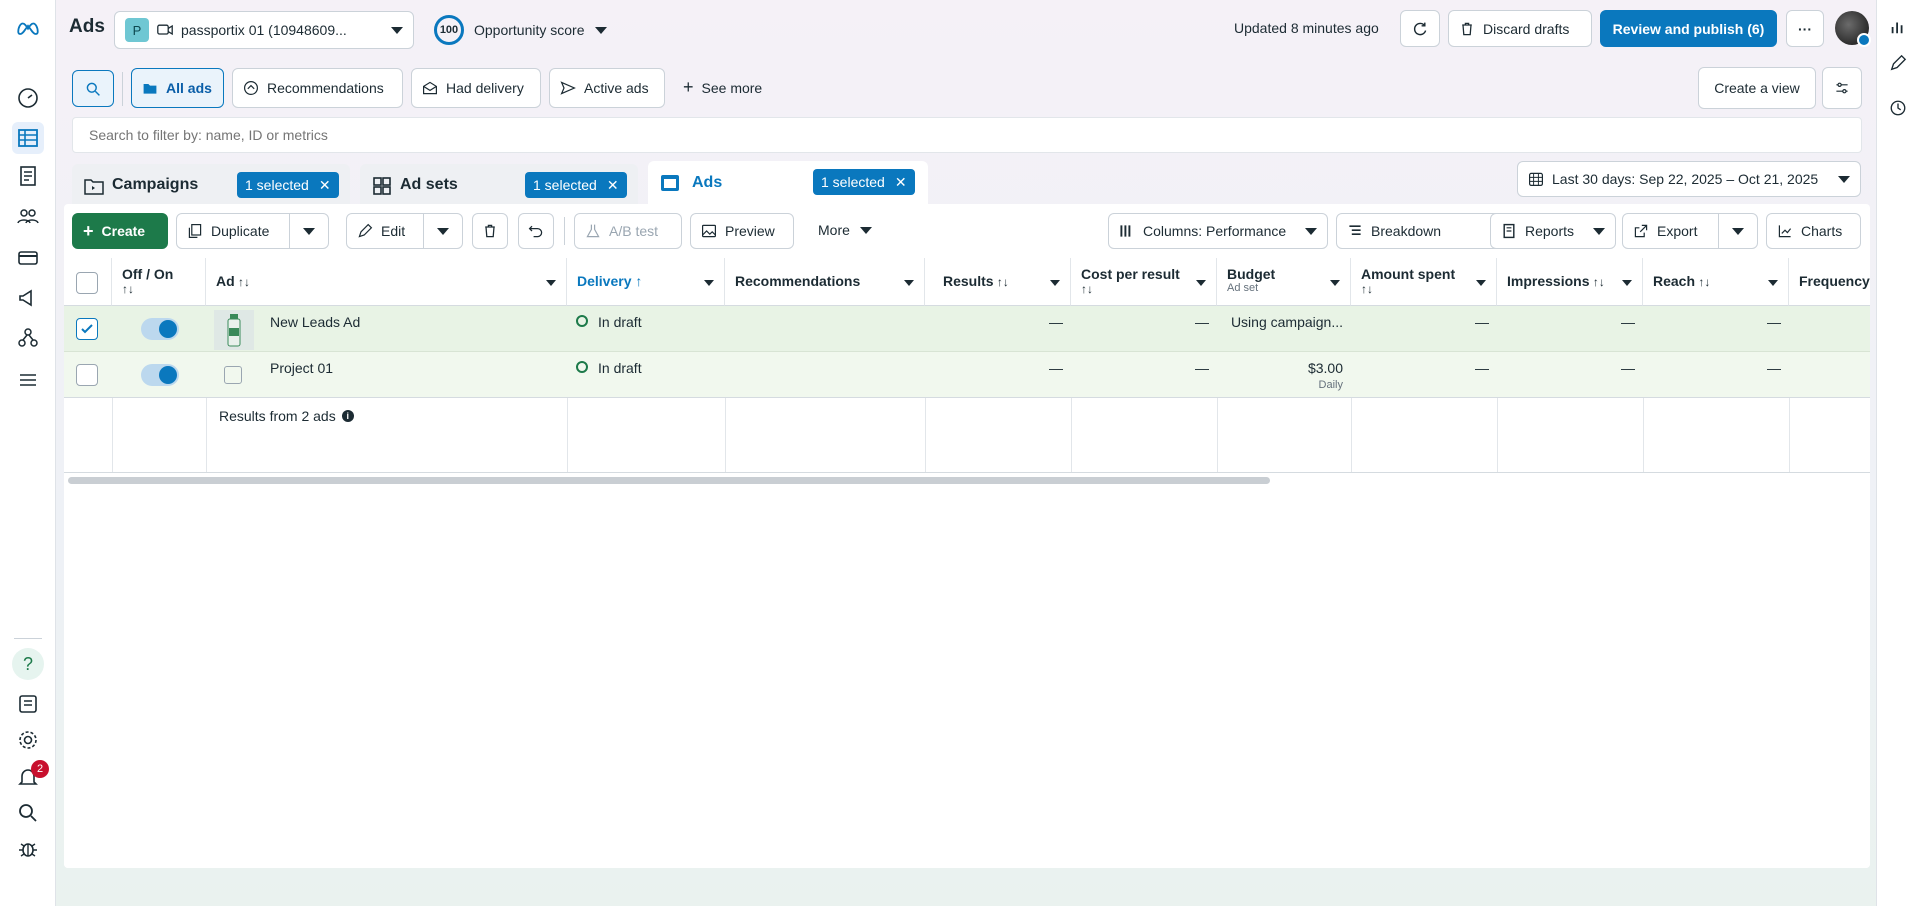  I want to click on see-more-filters-button: + See more, so click(722, 87).